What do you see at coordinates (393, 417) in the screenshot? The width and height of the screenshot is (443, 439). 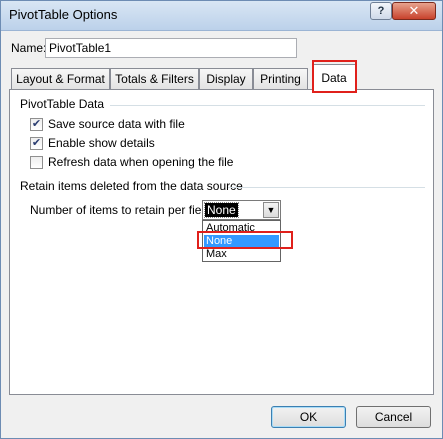 I see `cancel-button: Cancel` at bounding box center [393, 417].